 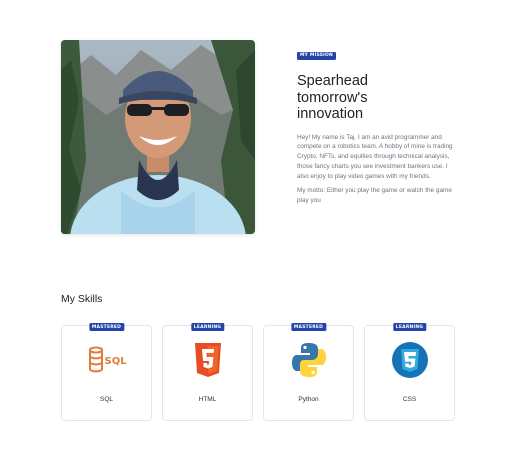 I want to click on skill-name: HTML, so click(x=207, y=399).